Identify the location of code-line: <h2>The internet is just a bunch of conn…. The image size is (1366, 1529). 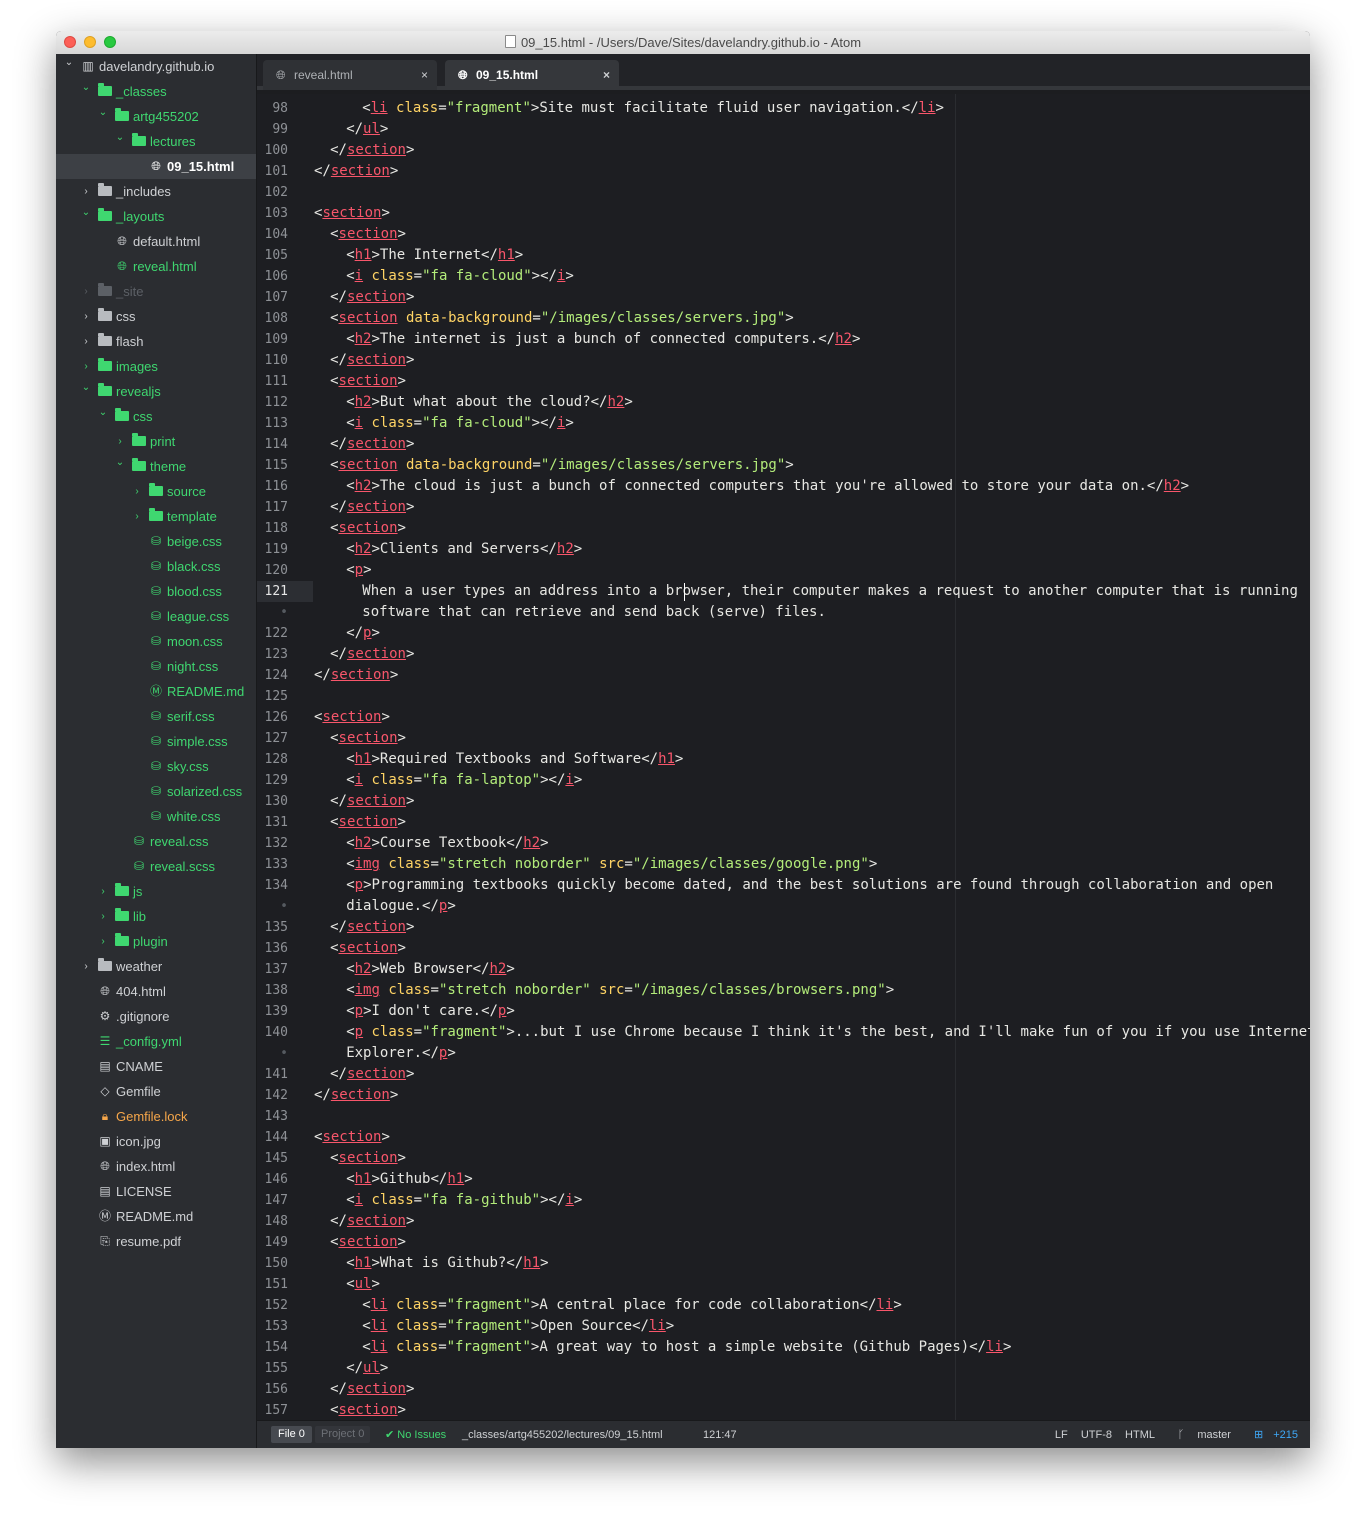
(603, 339).